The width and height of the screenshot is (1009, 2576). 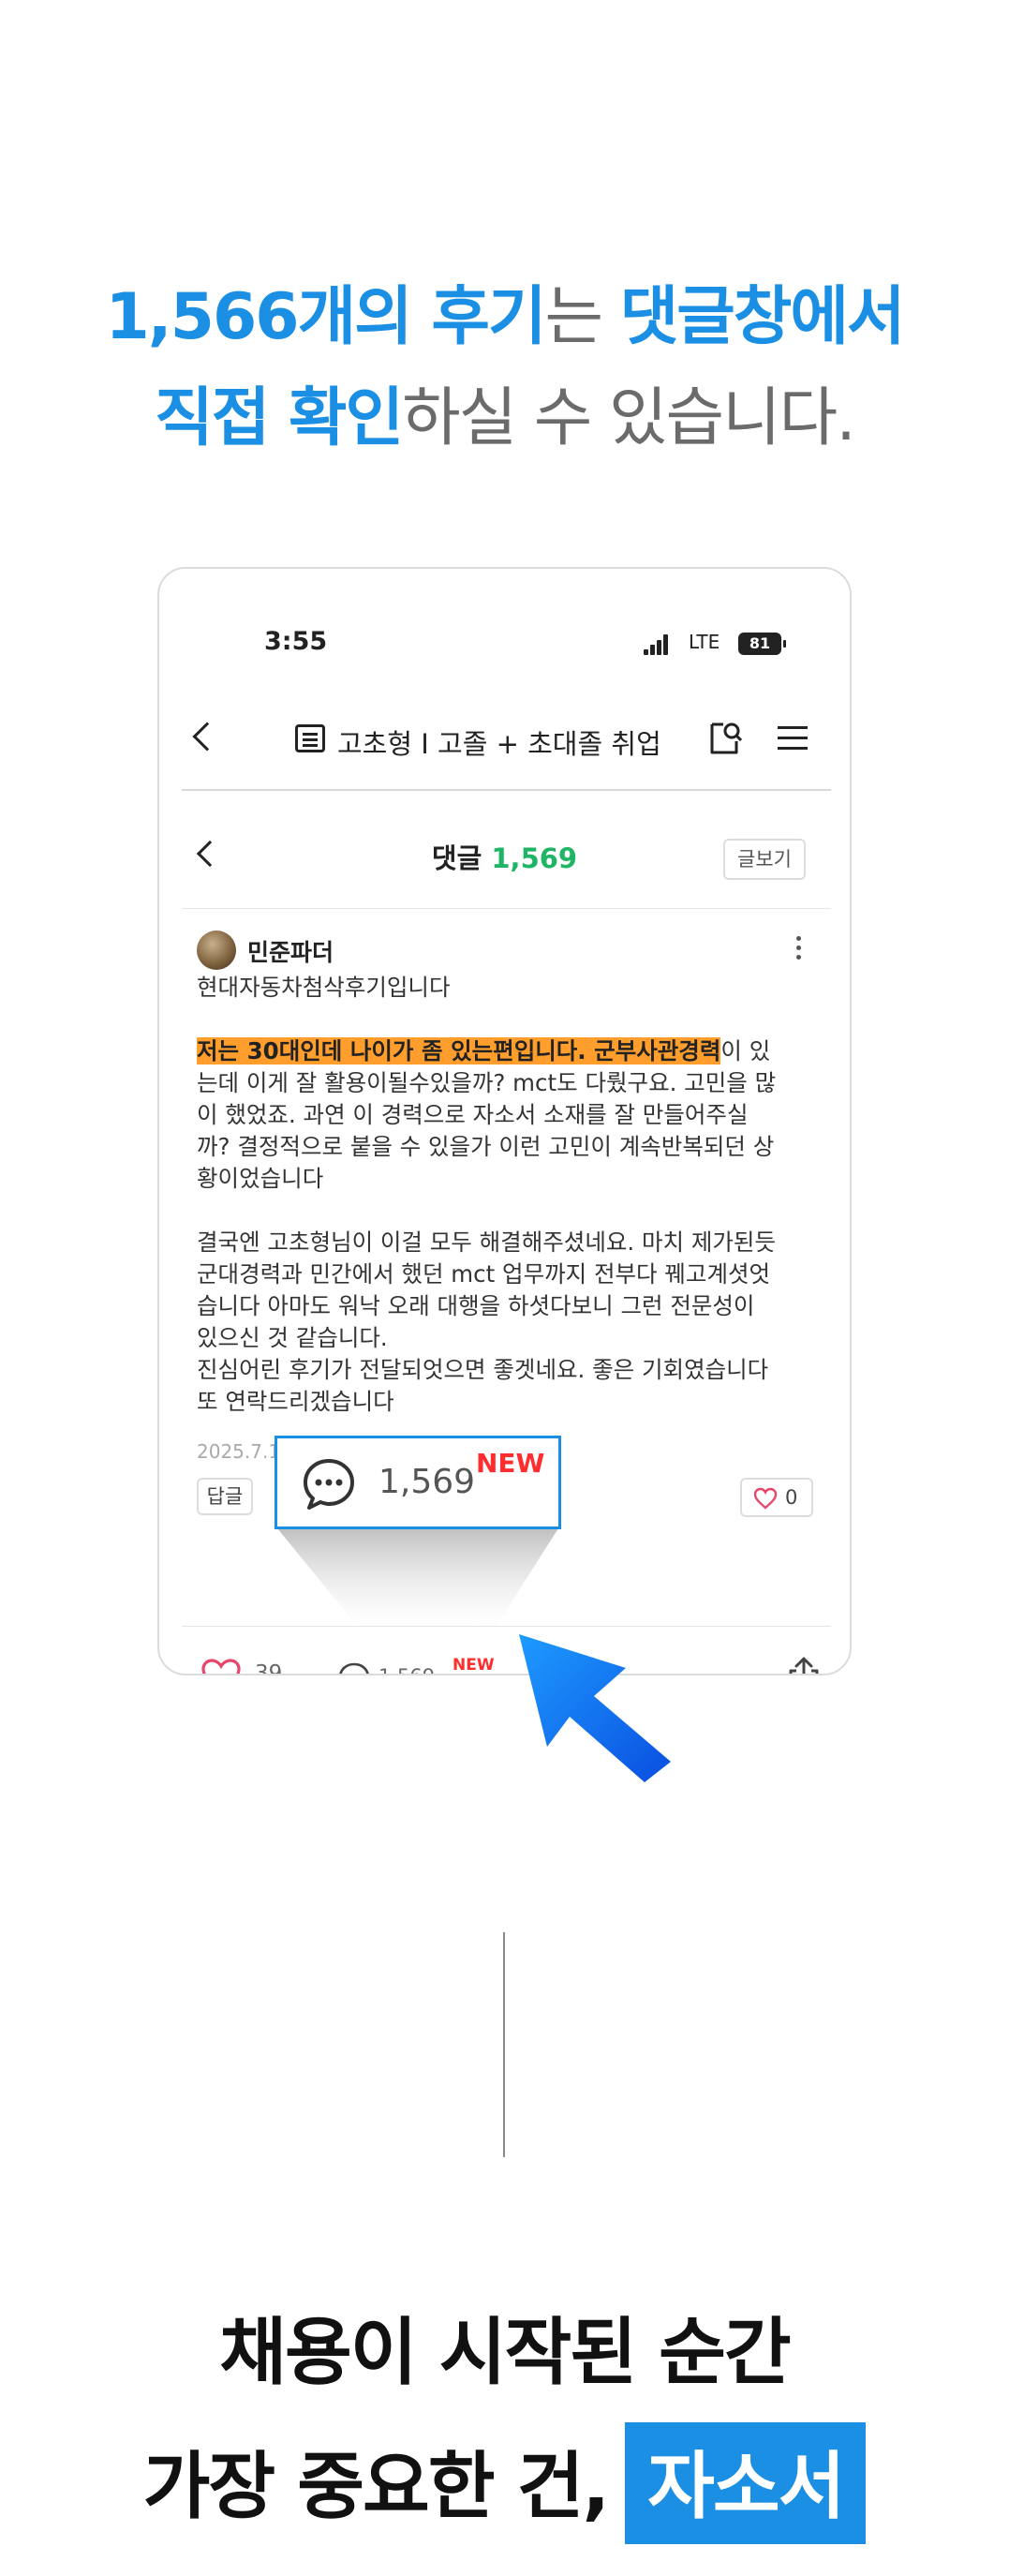 What do you see at coordinates (207, 737) in the screenshot?
I see `back-icon` at bounding box center [207, 737].